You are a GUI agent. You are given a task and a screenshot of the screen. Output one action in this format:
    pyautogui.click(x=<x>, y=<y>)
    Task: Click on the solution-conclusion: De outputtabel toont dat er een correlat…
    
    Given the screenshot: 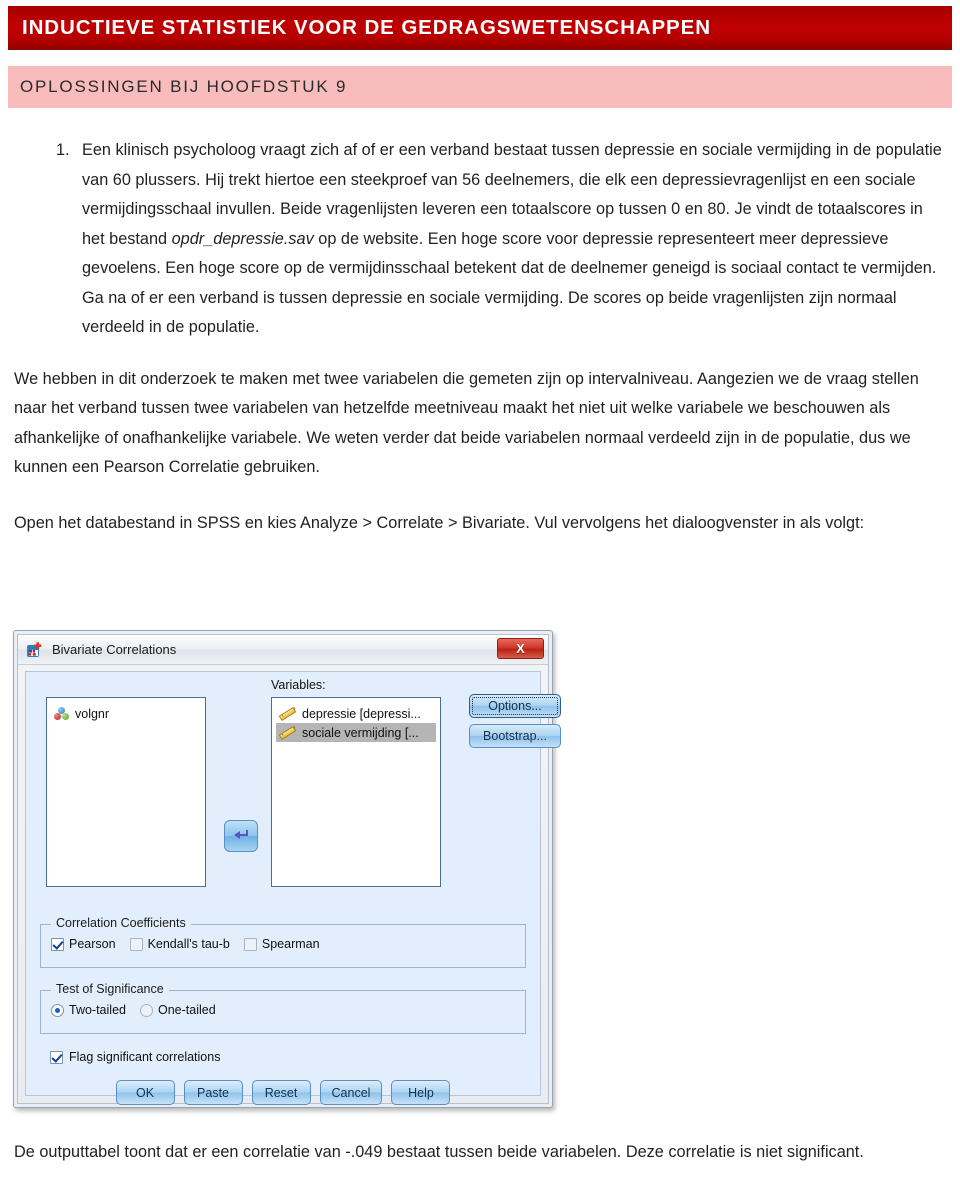 What is the action you would take?
    pyautogui.click(x=439, y=1152)
    